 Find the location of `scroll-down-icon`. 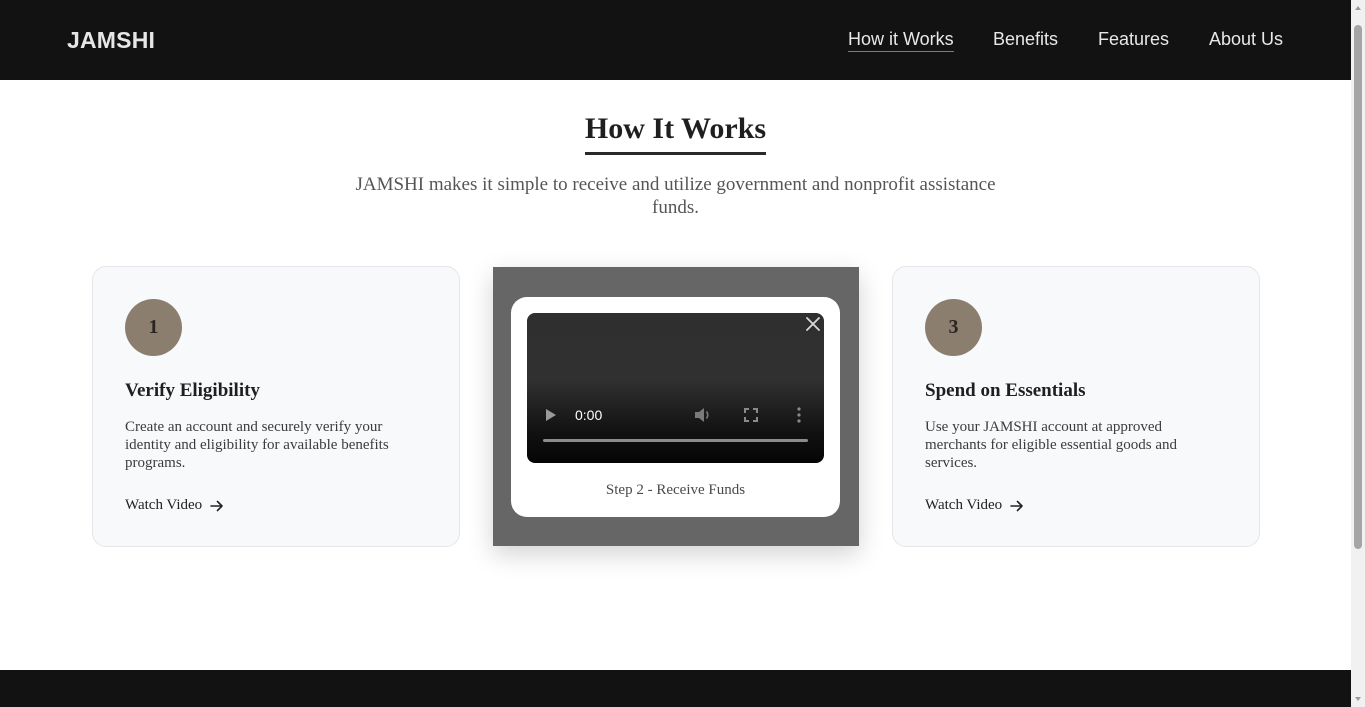

scroll-down-icon is located at coordinates (1358, 699).